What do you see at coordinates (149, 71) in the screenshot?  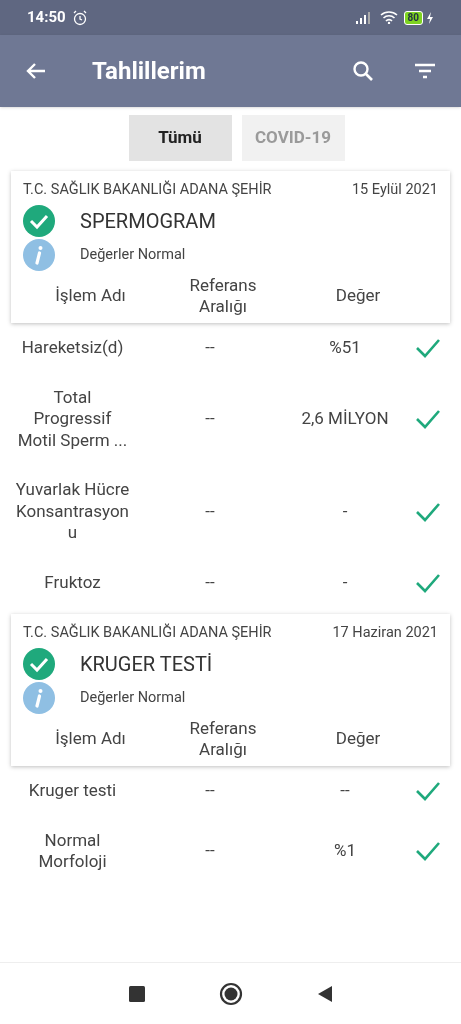 I see `screen-title: Tahlillerim` at bounding box center [149, 71].